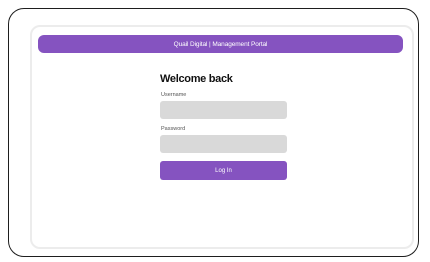  Describe the element at coordinates (223, 170) in the screenshot. I see `login-button: Log In` at that location.